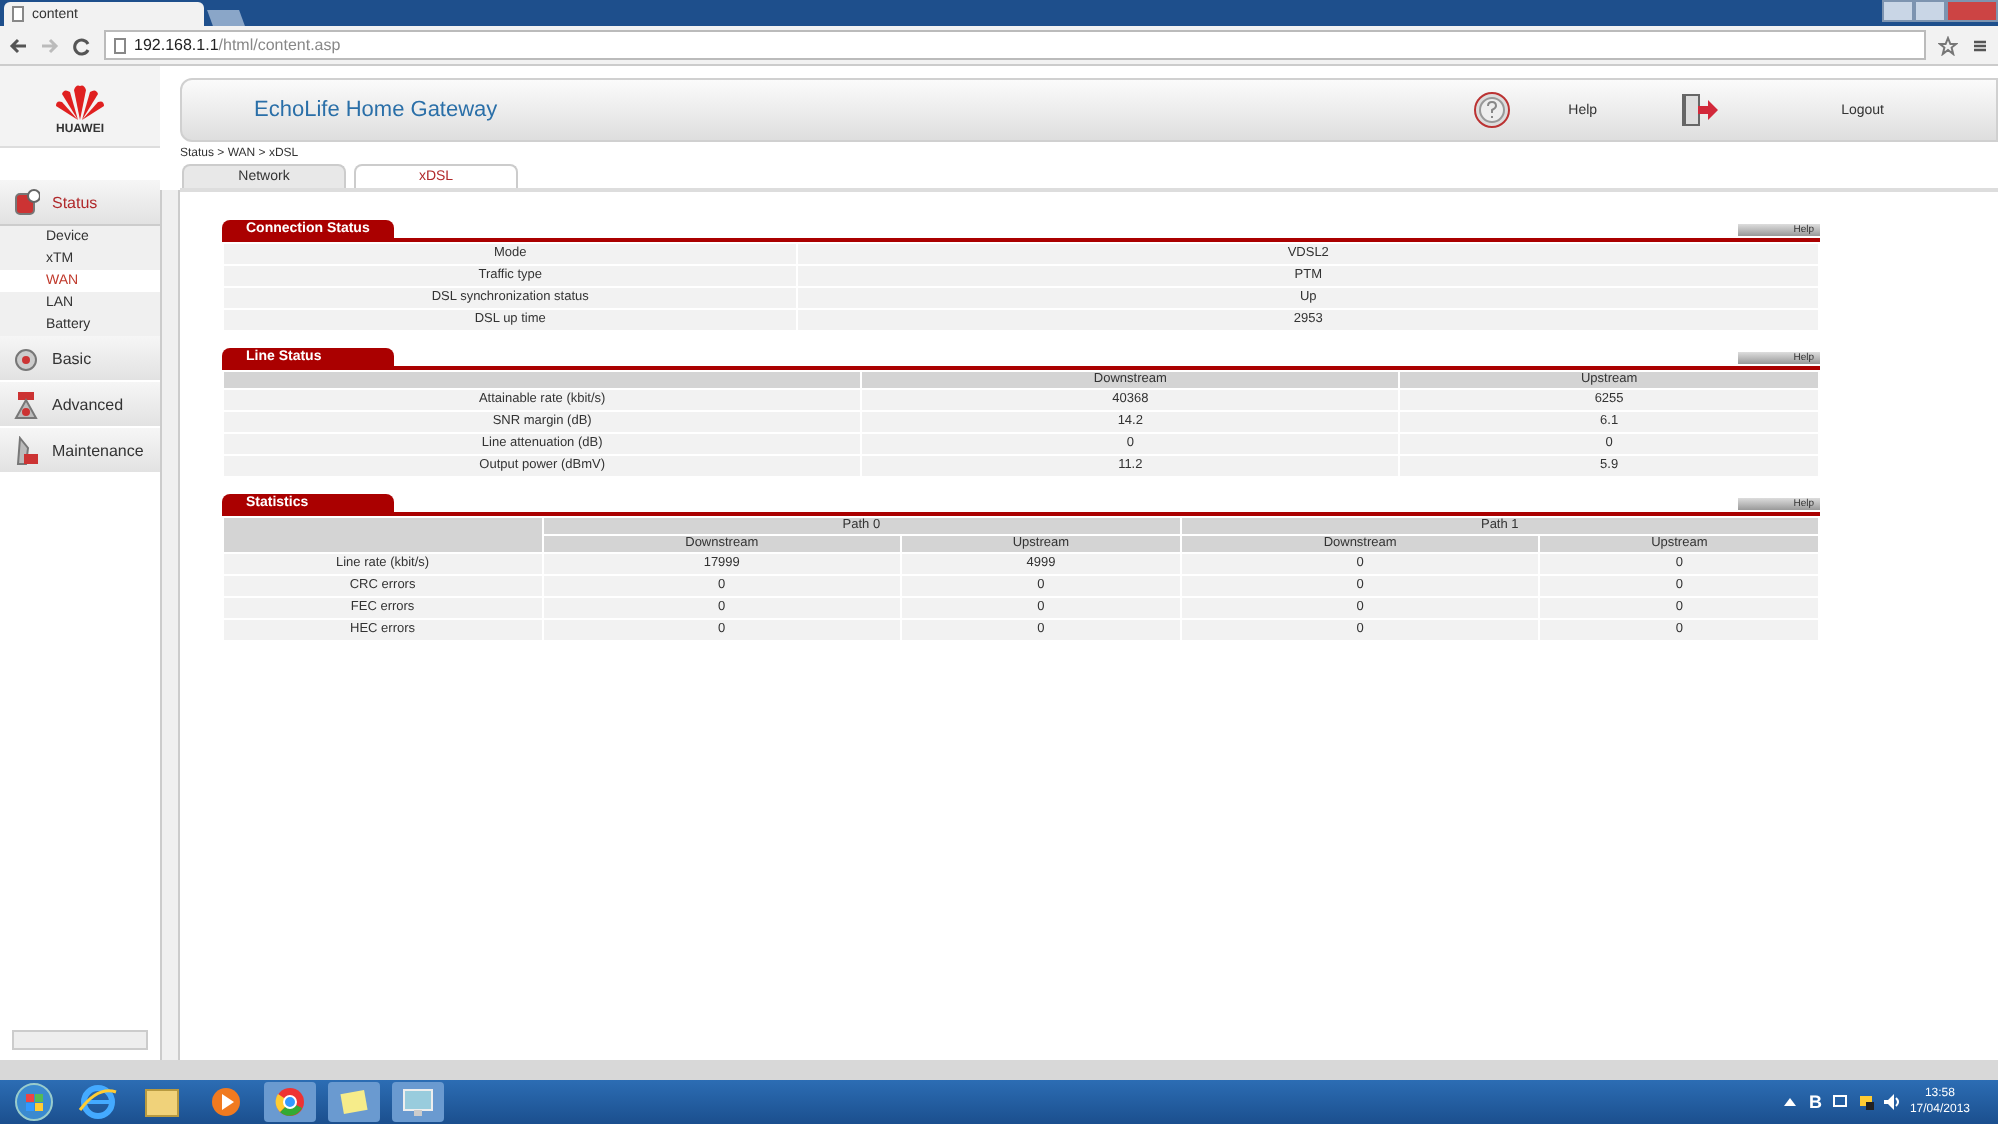 This screenshot has width=1998, height=1124. Describe the element at coordinates (226, 18) in the screenshot. I see `new-tab-button` at that location.